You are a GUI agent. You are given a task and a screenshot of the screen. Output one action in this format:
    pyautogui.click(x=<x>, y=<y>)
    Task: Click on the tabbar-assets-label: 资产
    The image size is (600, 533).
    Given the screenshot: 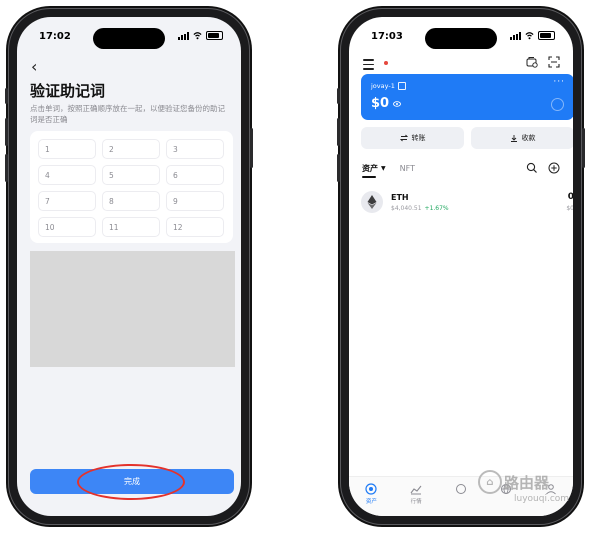 What is the action you would take?
    pyautogui.click(x=371, y=502)
    